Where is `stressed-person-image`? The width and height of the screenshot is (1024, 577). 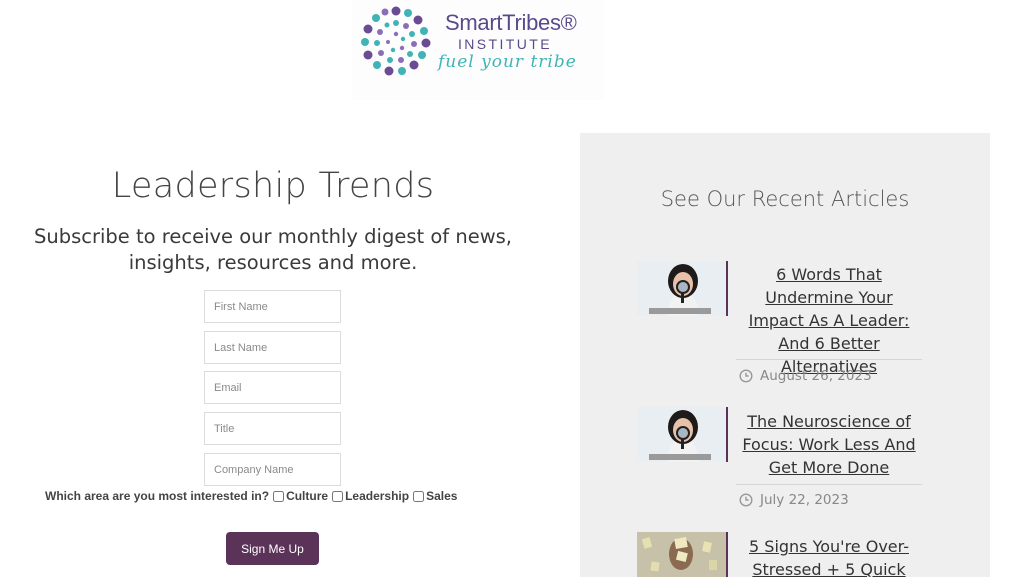 stressed-person-image is located at coordinates (681, 554).